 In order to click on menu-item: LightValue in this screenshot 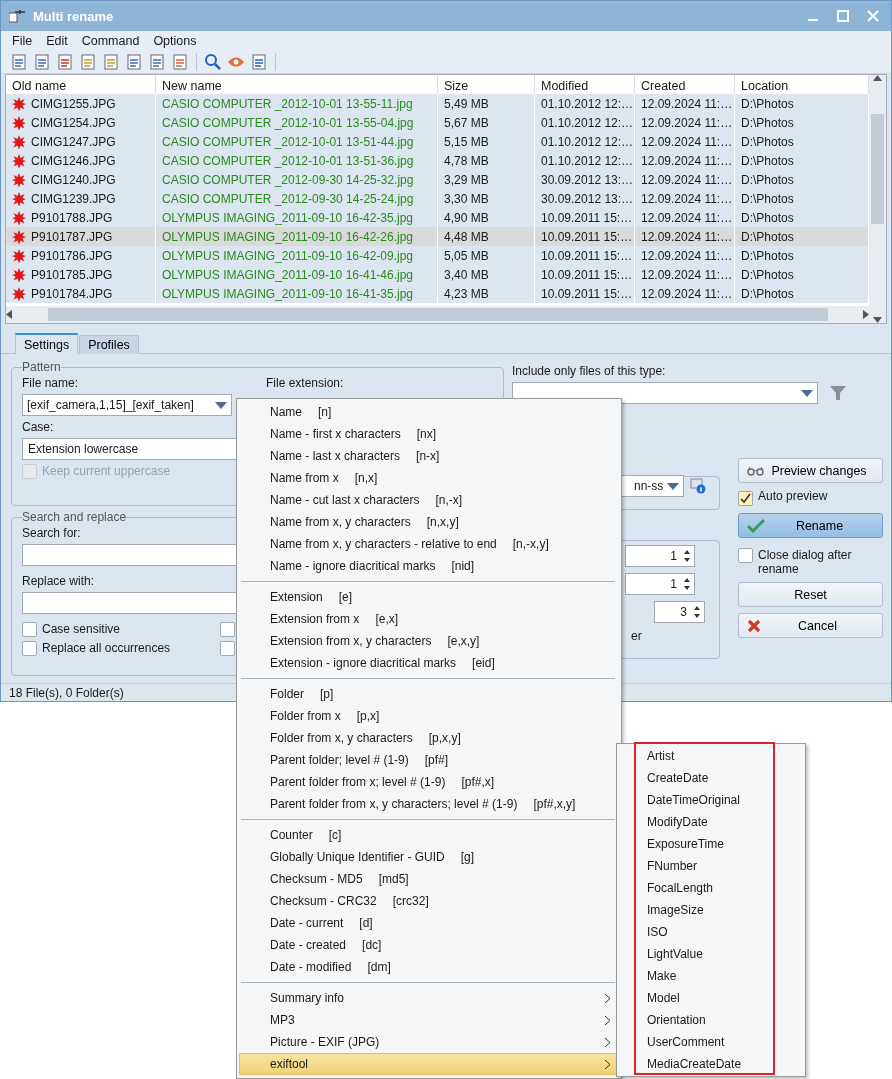, I will do `click(711, 954)`.